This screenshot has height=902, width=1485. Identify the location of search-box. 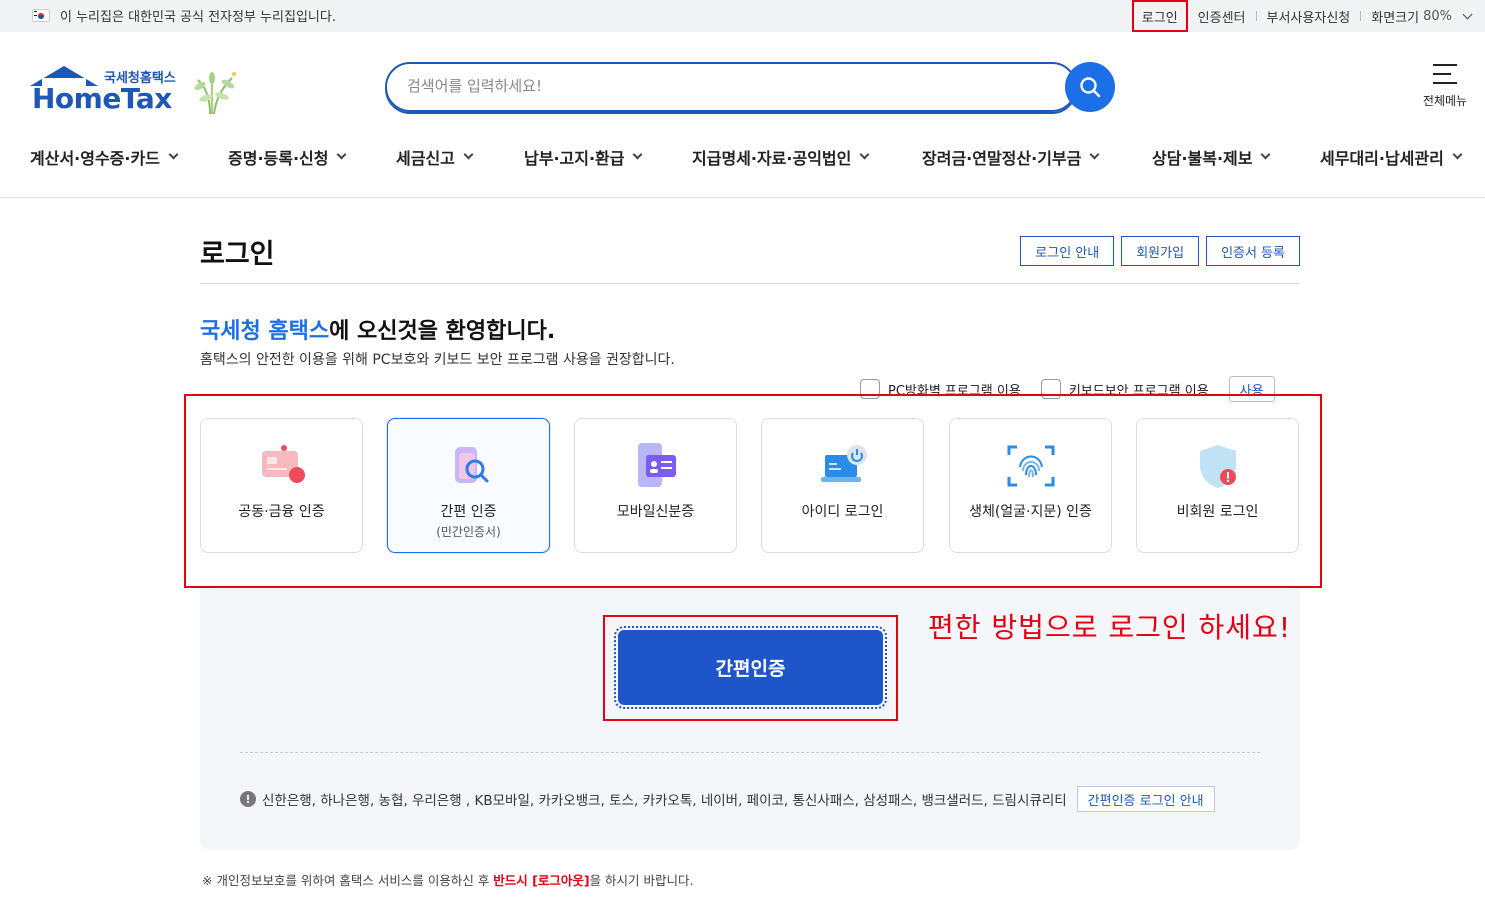
(731, 87).